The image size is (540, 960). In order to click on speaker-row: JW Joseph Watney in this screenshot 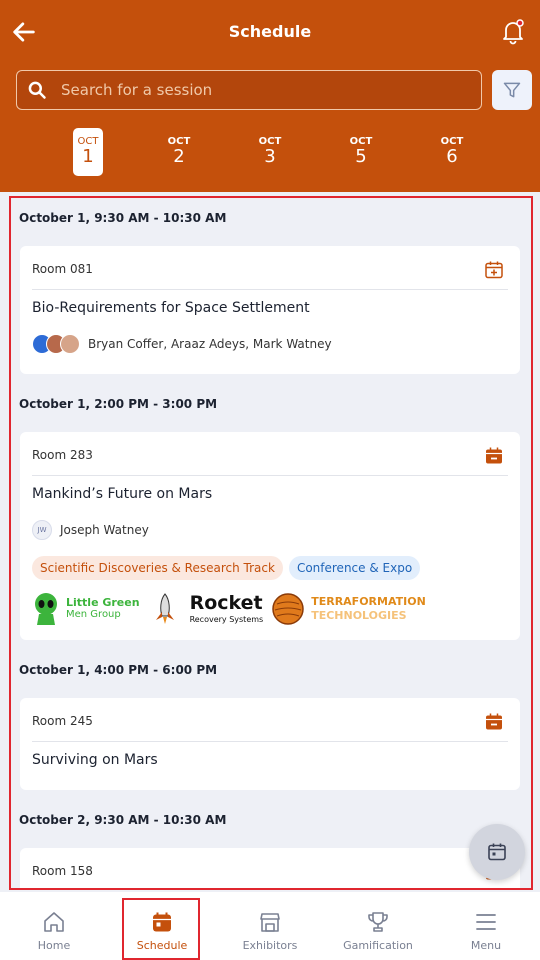, I will do `click(90, 530)`.